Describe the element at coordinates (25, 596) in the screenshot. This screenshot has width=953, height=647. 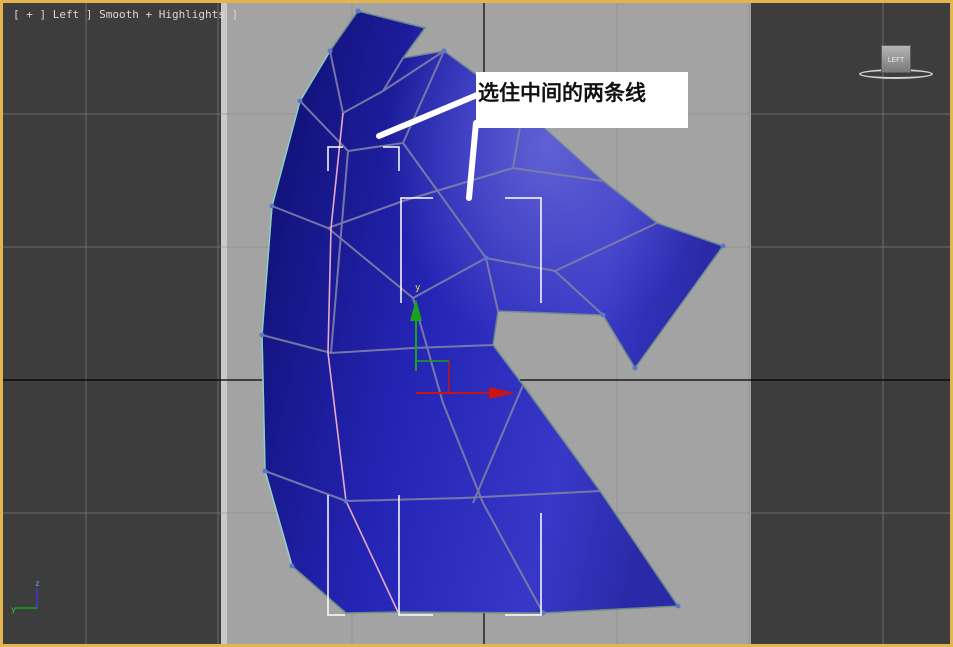
I see `axis-tripod-icon: z y` at that location.